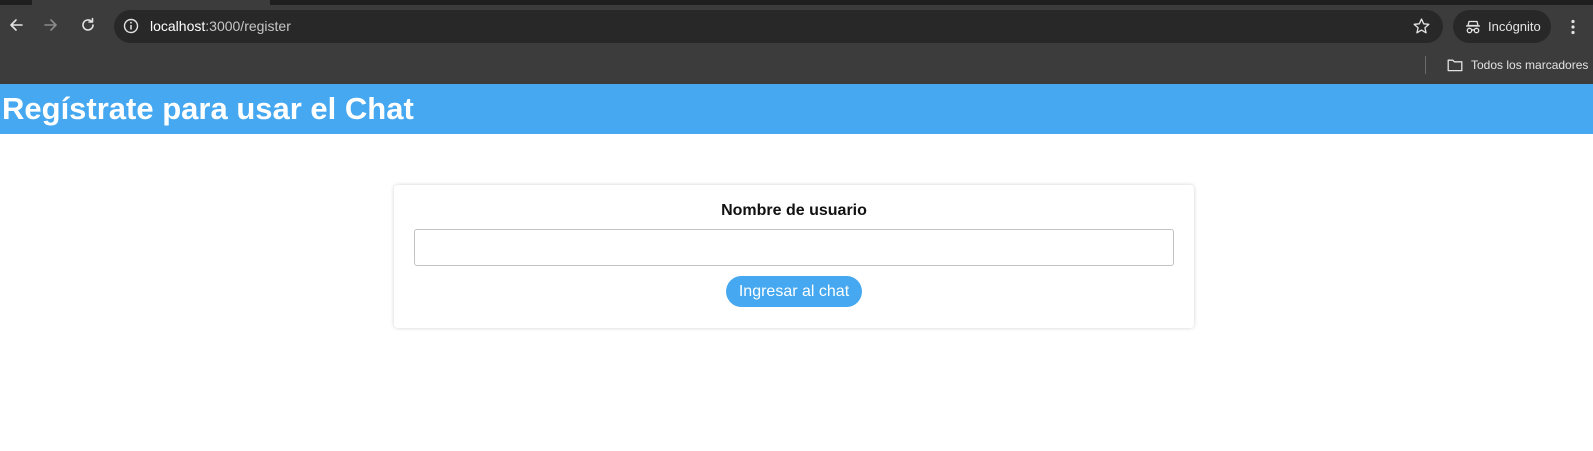  What do you see at coordinates (131, 26) in the screenshot?
I see `info-icon` at bounding box center [131, 26].